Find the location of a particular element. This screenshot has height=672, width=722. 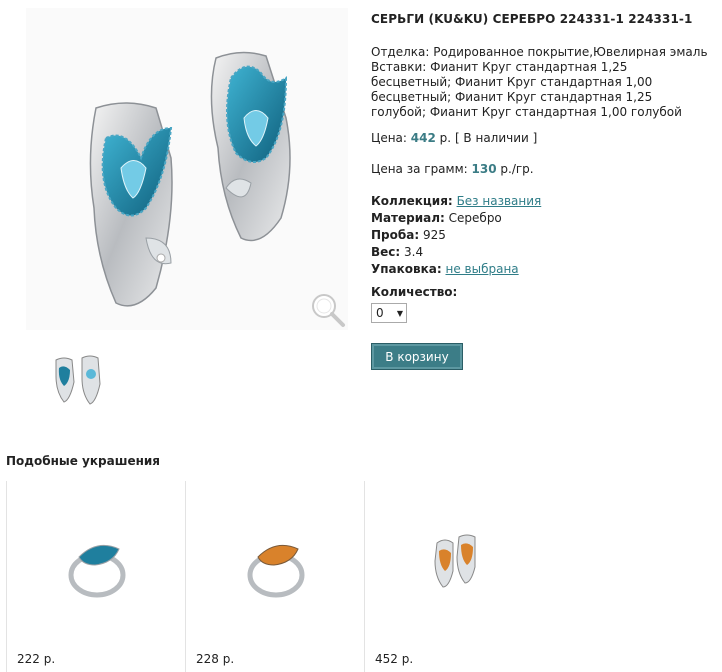

price-value: 442 is located at coordinates (423, 138).